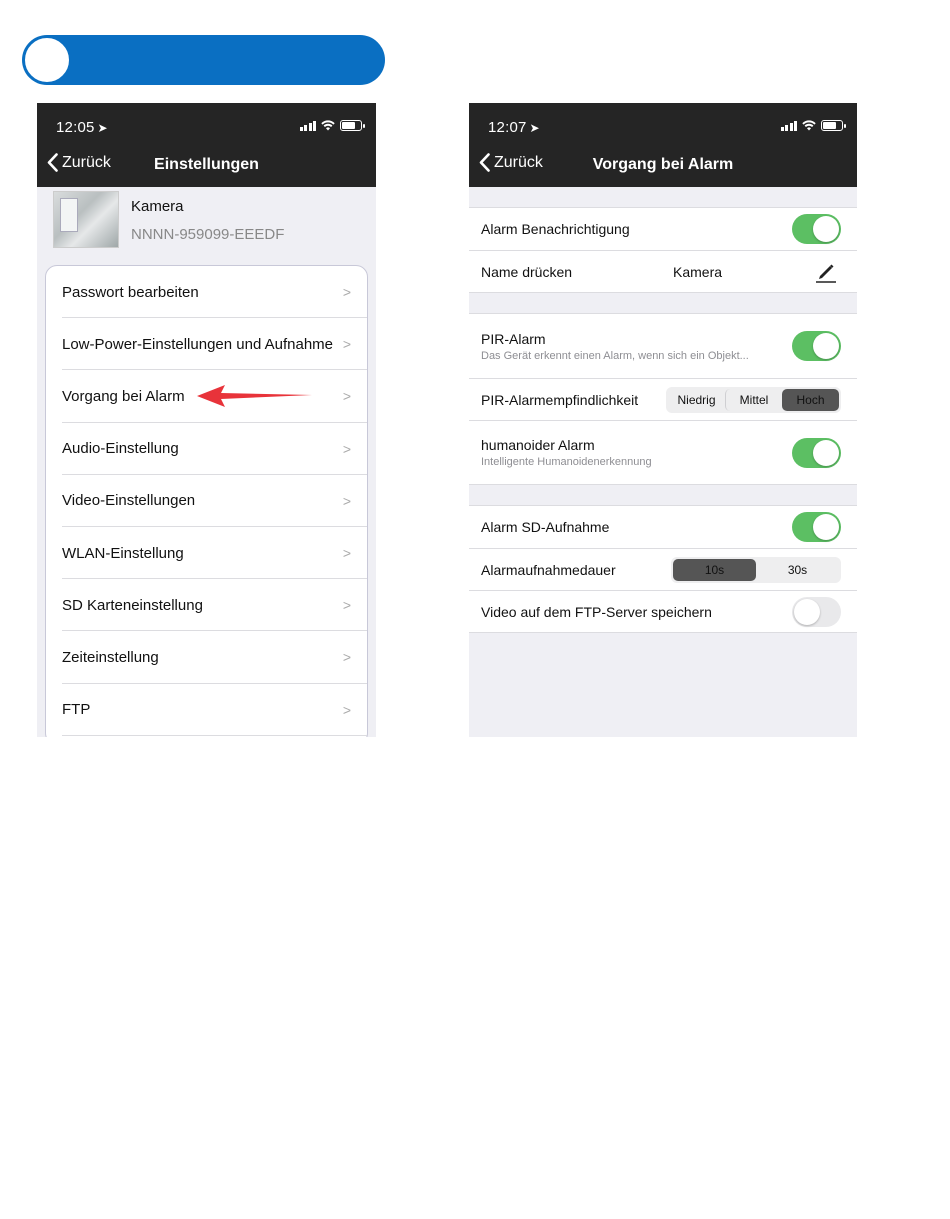 This screenshot has height=1219, width=950. I want to click on ftp-save-row: Video auf dem FTP-Server speichern, so click(663, 611).